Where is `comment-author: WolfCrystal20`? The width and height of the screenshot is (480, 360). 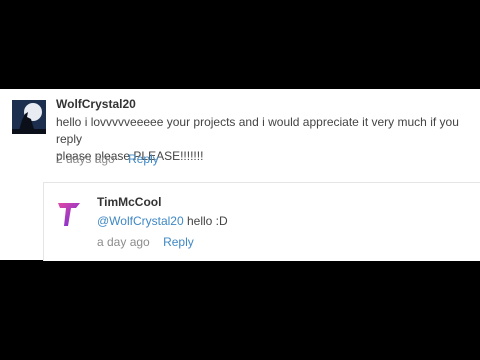
comment-author: WolfCrystal20 is located at coordinates (96, 104).